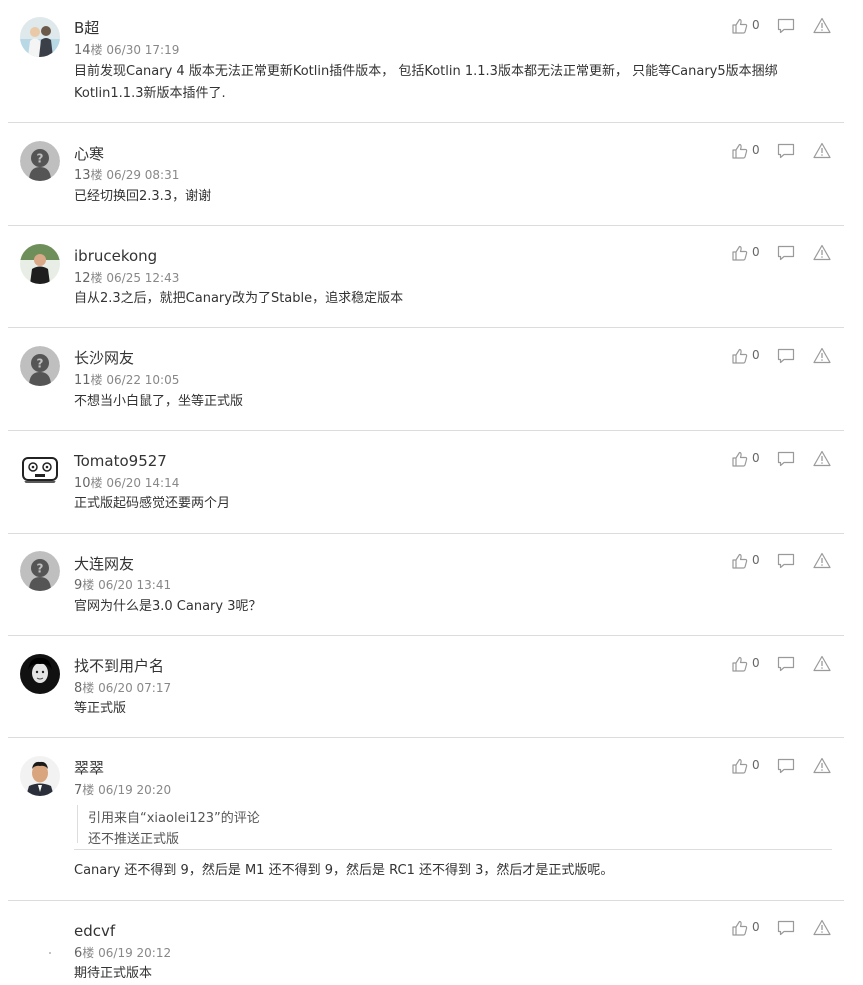 This screenshot has width=863, height=985. What do you see at coordinates (119, 666) in the screenshot?
I see `username: 找不到用户名` at bounding box center [119, 666].